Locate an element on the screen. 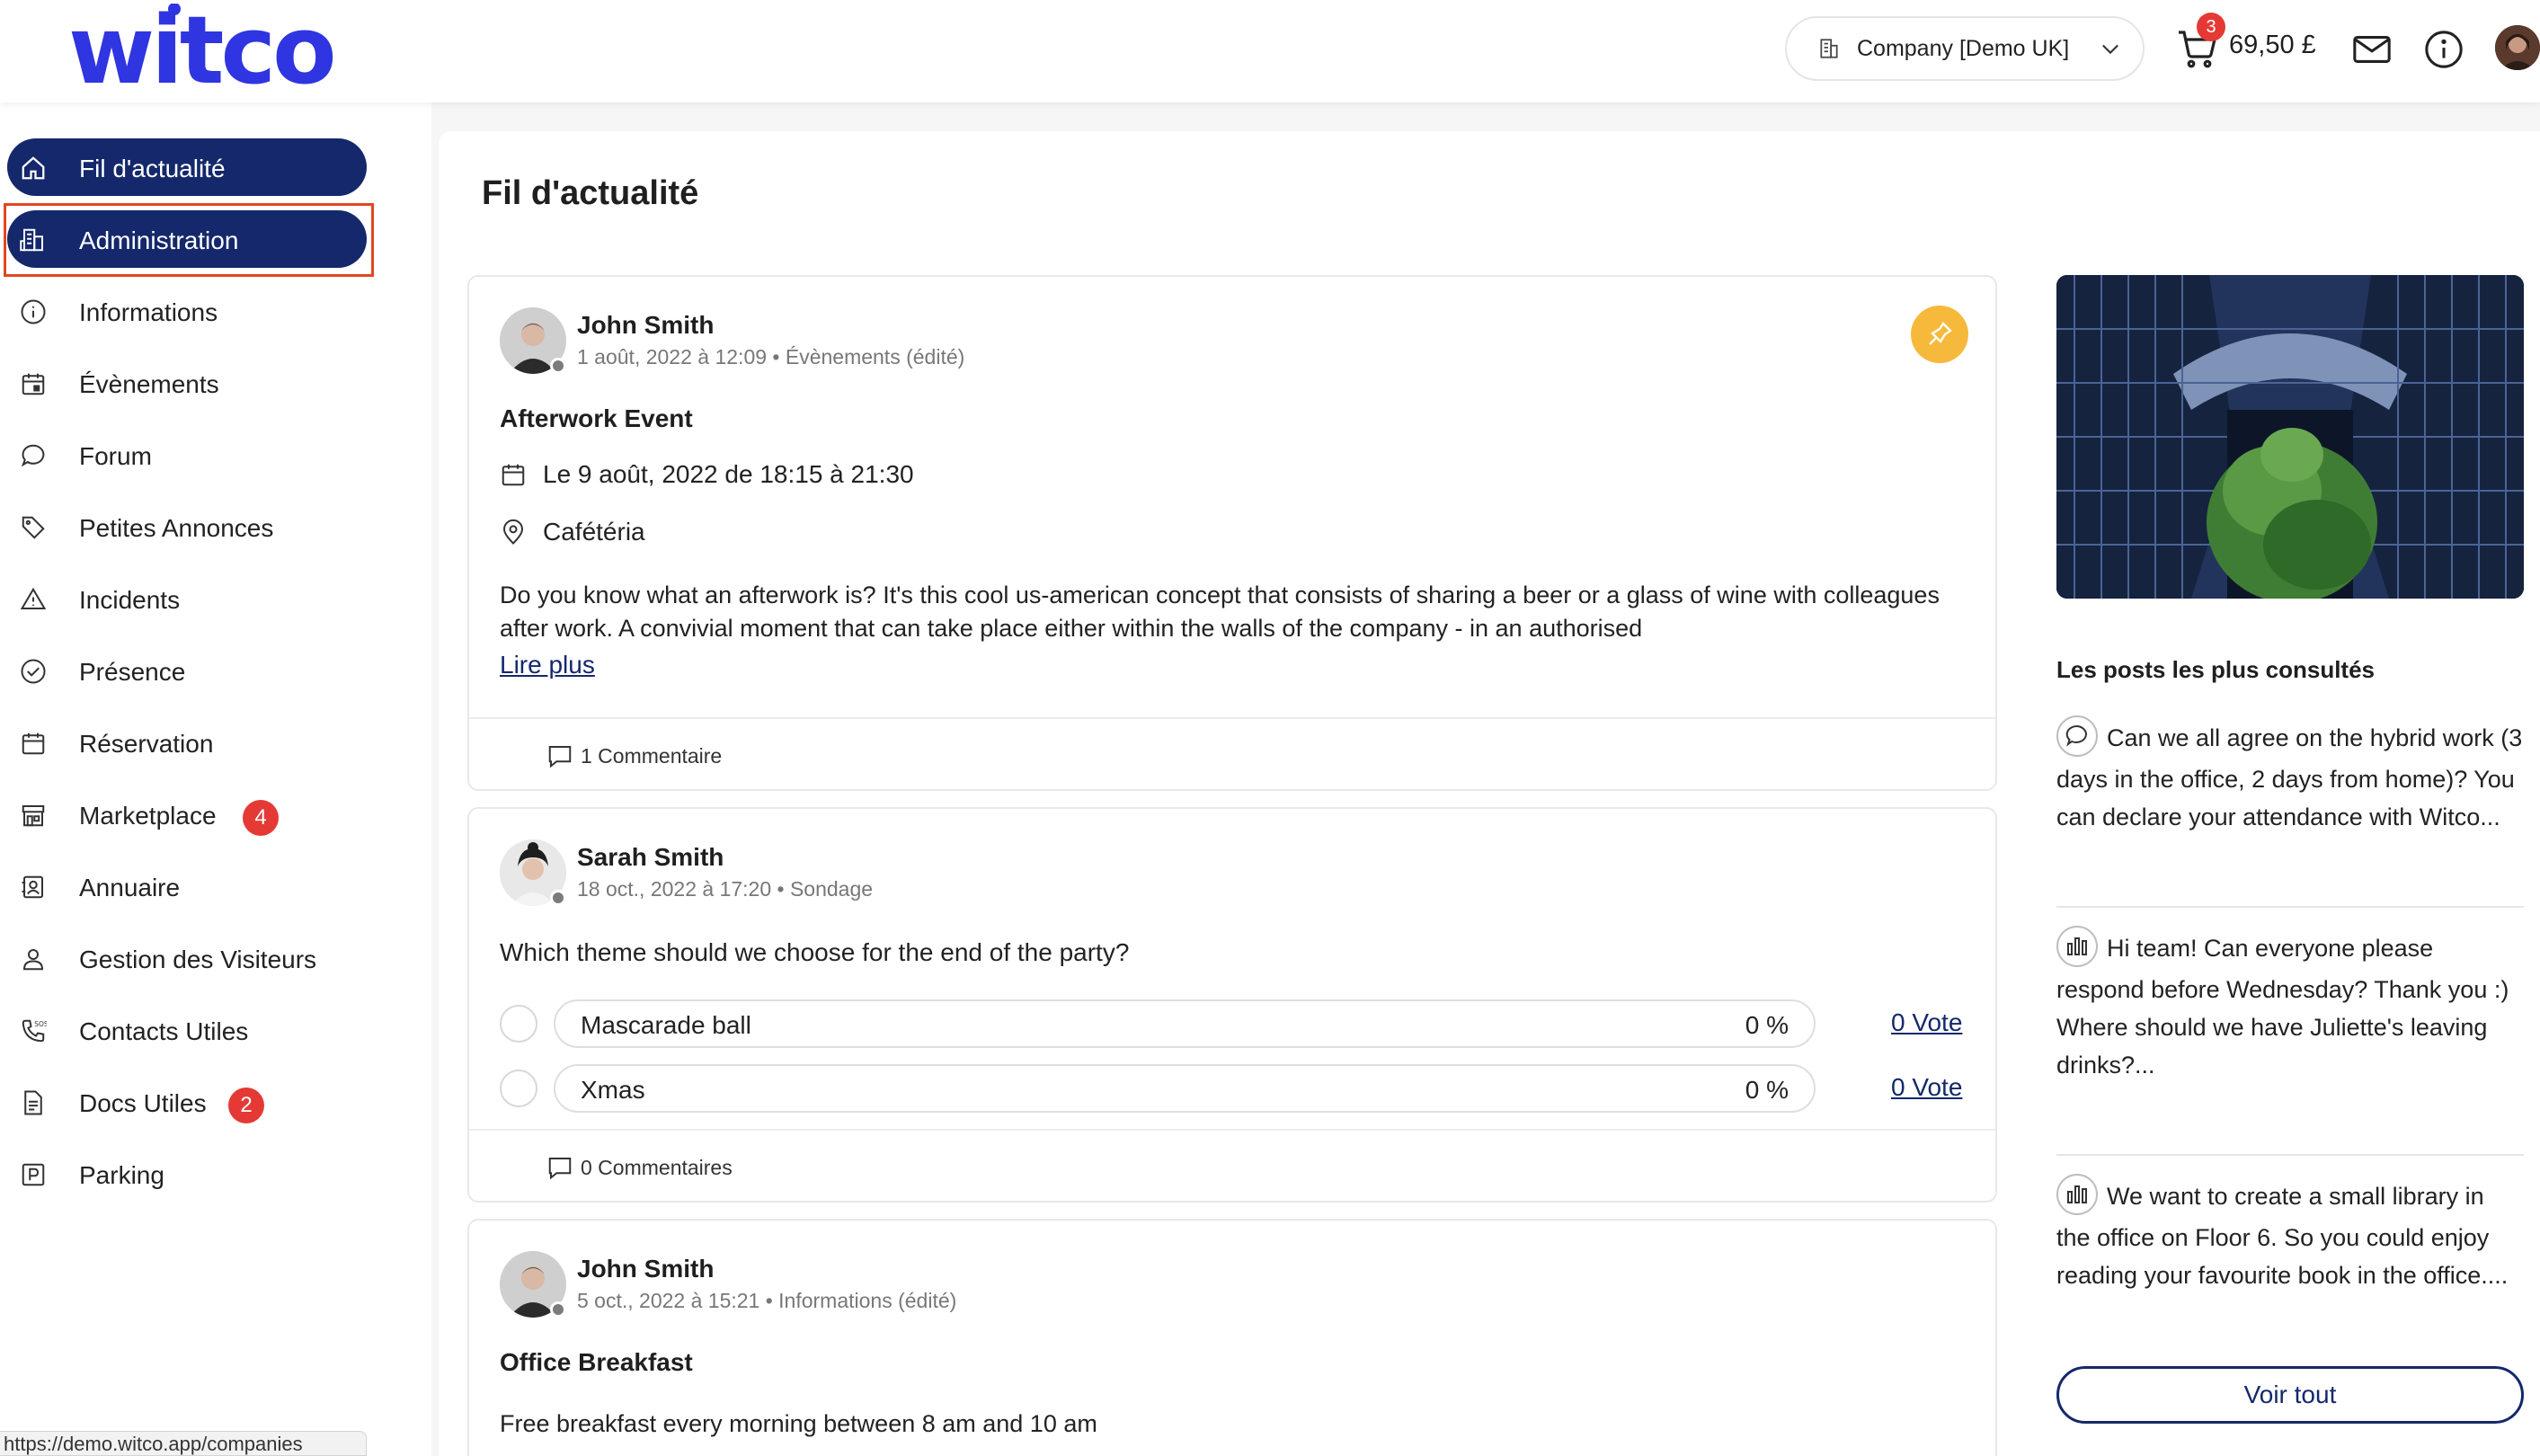 Image resolution: width=2540 pixels, height=1456 pixels. sidebar-item-presence: Présence is located at coordinates (187, 670).